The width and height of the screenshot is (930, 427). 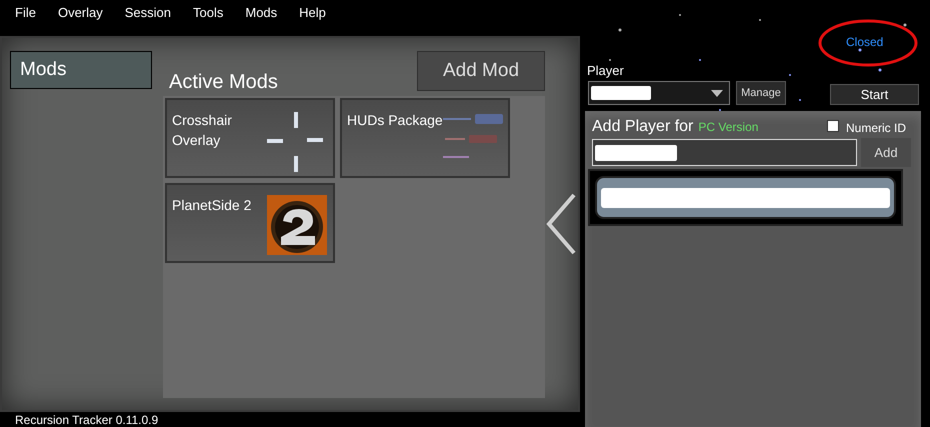 What do you see at coordinates (745, 197) in the screenshot?
I see `player-entry` at bounding box center [745, 197].